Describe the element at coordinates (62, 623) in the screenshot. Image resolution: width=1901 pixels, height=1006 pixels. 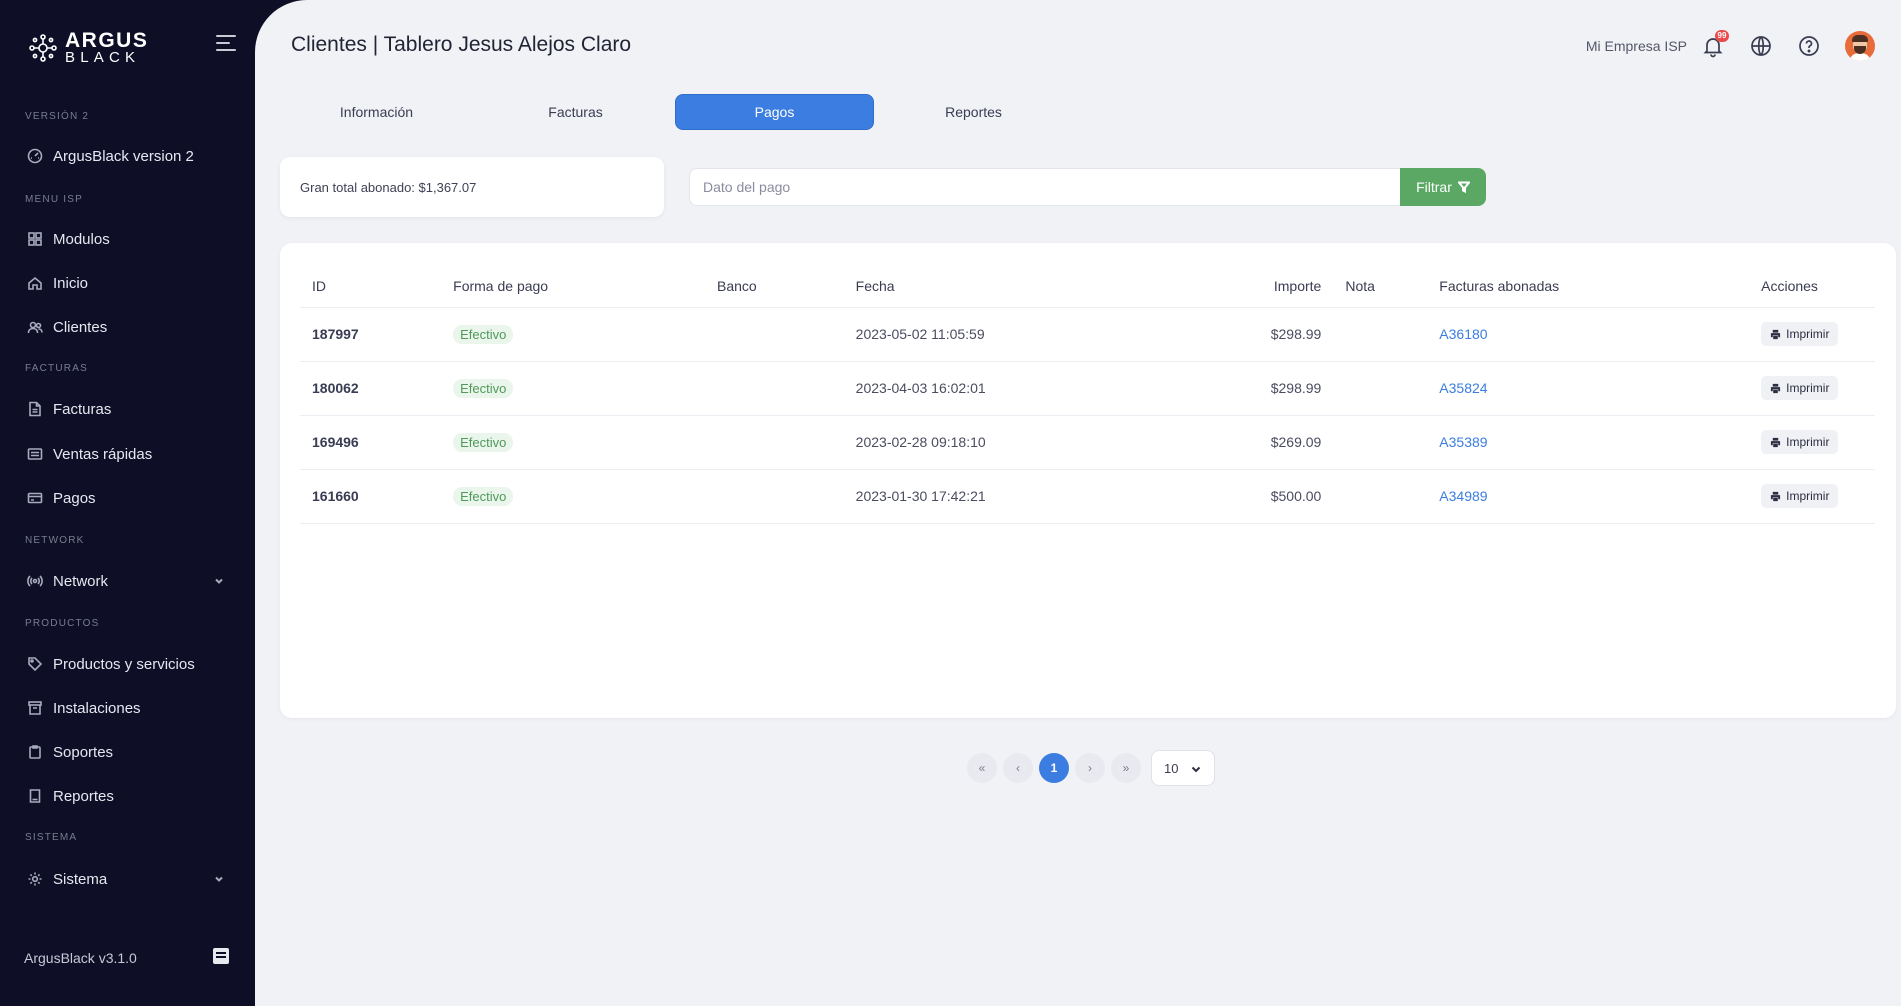
I see `section-label-productos: PRODUCTOS` at that location.